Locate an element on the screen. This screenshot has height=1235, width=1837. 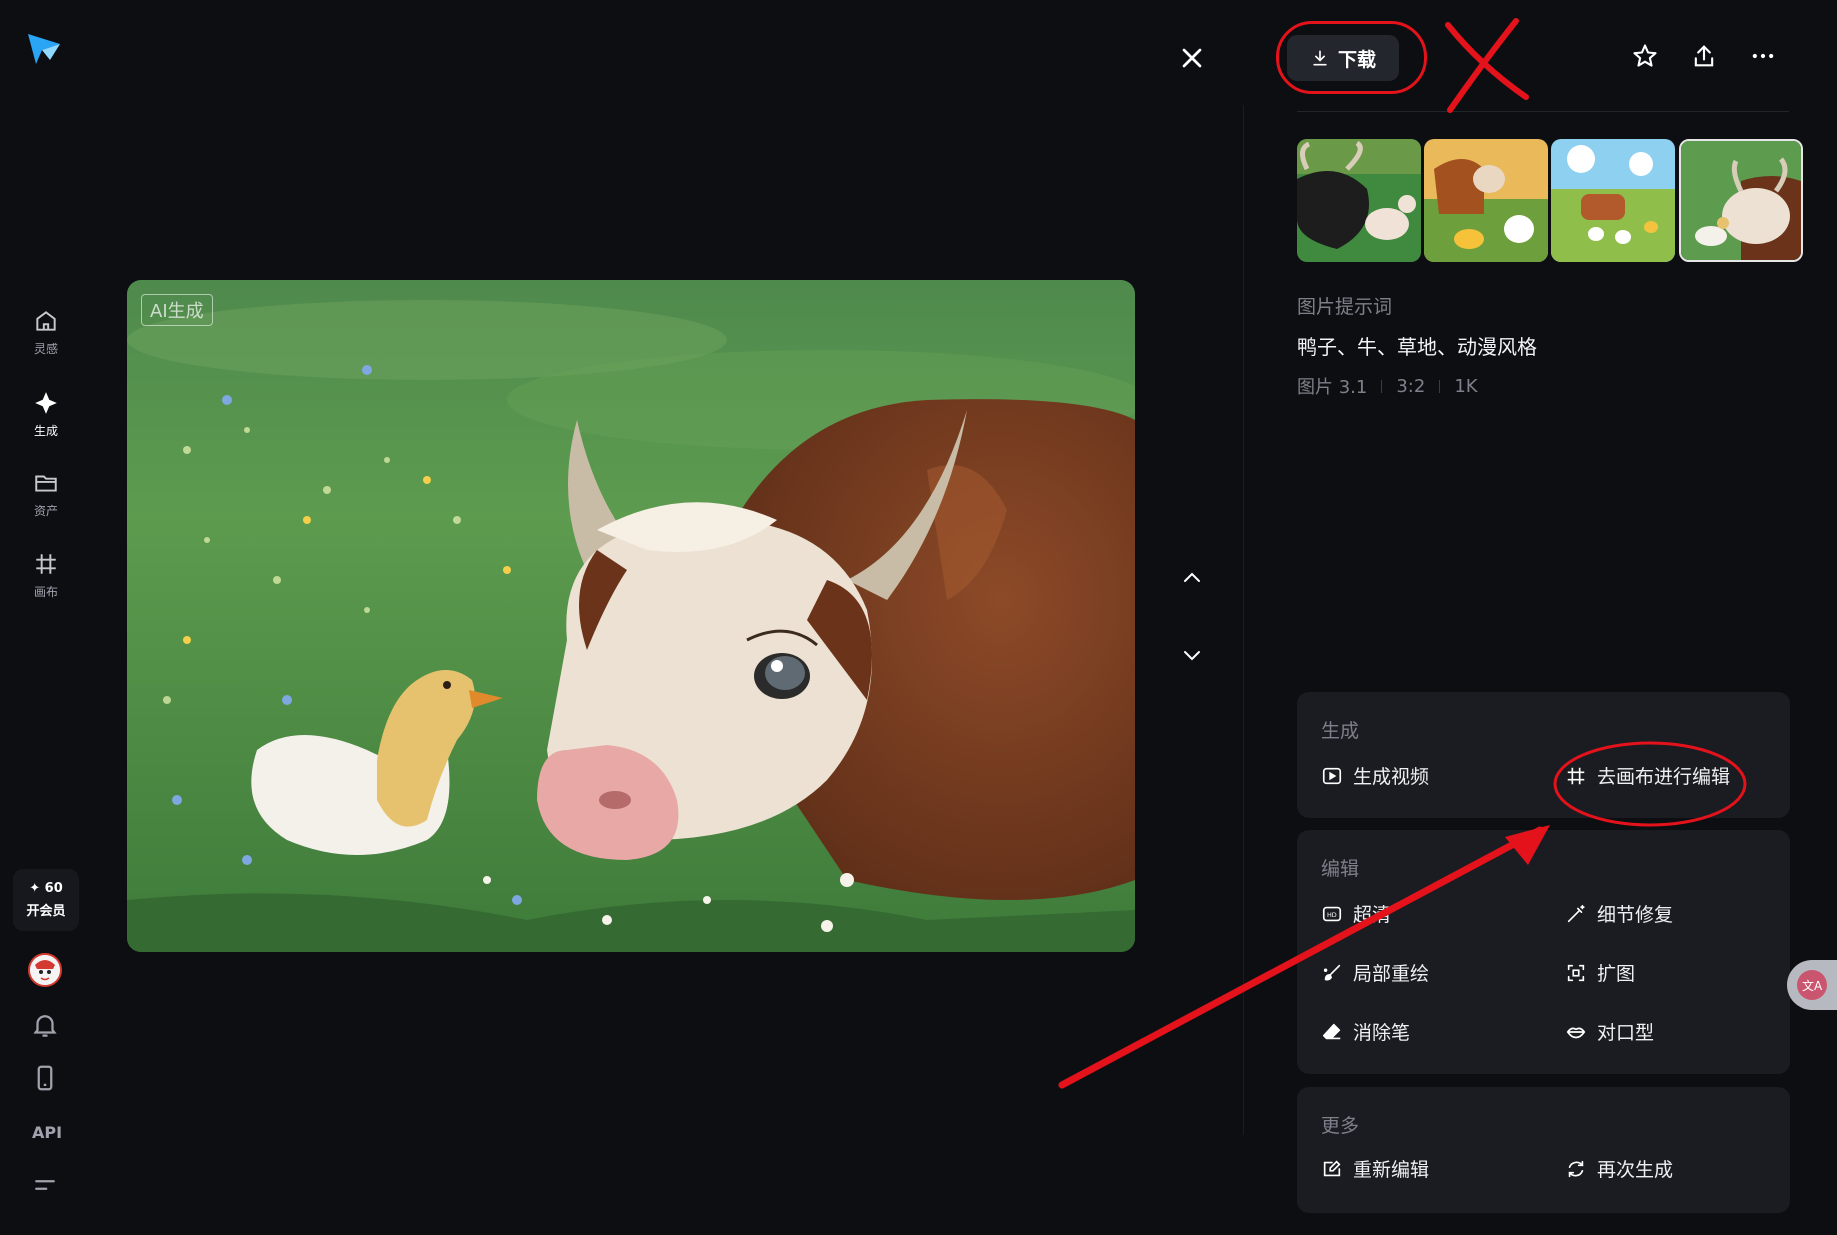
share-icon is located at coordinates (1704, 56).